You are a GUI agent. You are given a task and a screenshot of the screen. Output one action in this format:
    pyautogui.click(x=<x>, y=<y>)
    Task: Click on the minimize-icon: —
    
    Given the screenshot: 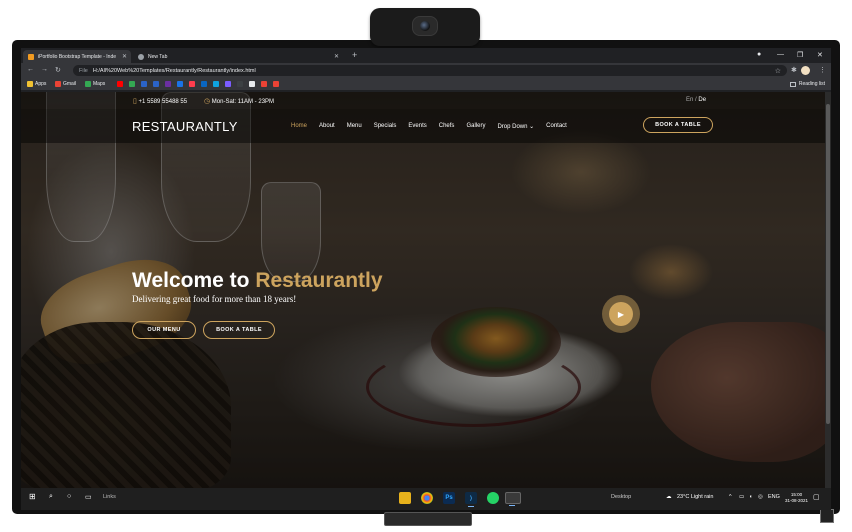 What is the action you would take?
    pyautogui.click(x=780, y=54)
    